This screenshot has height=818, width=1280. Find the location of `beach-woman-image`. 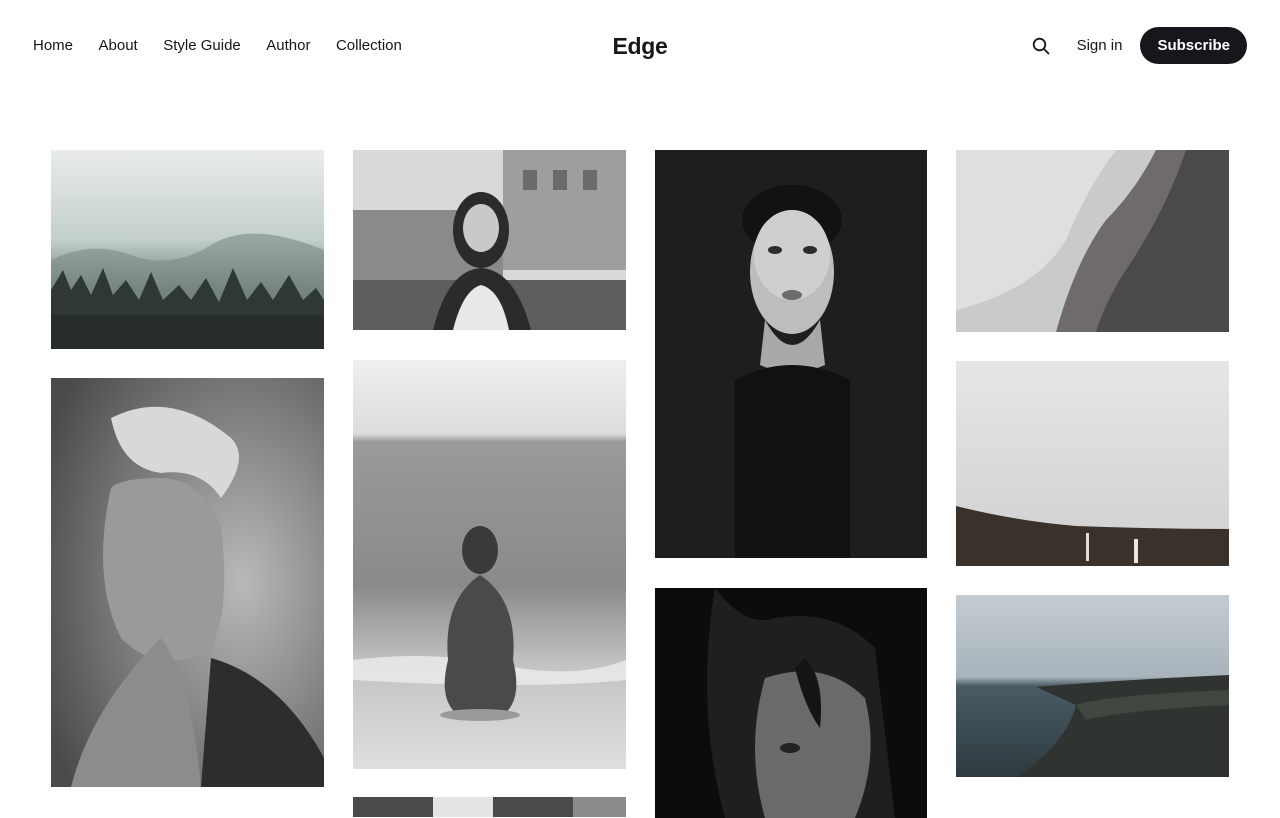

beach-woman-image is located at coordinates (489, 564).